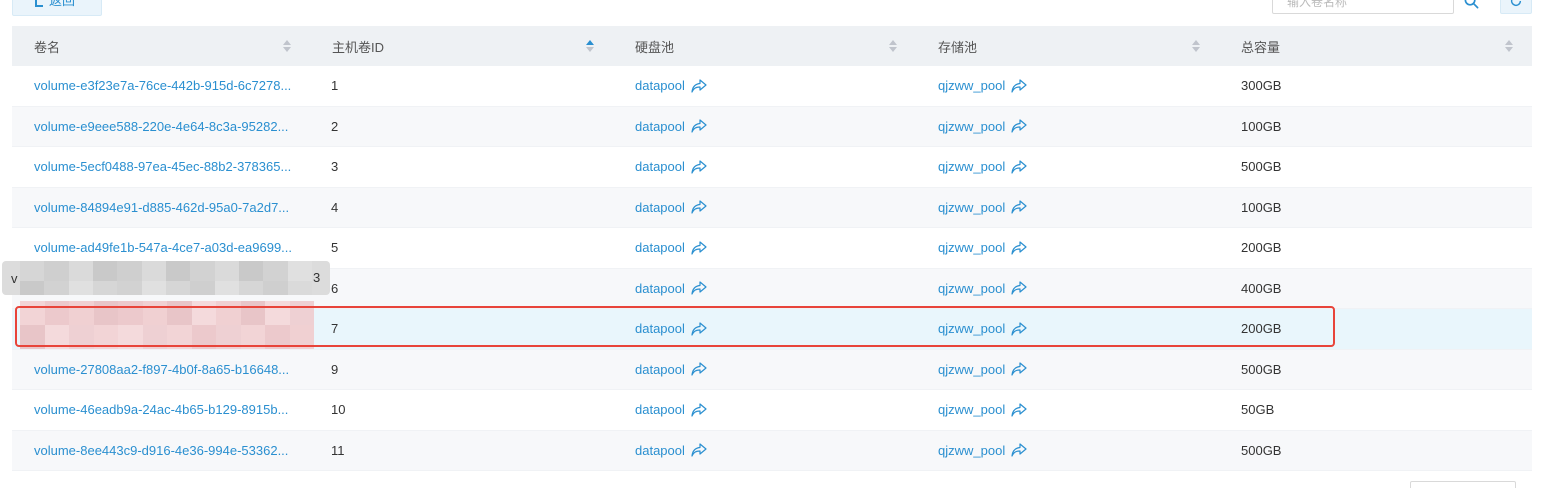  Describe the element at coordinates (1463, 484) in the screenshot. I see `page-size-select` at that location.